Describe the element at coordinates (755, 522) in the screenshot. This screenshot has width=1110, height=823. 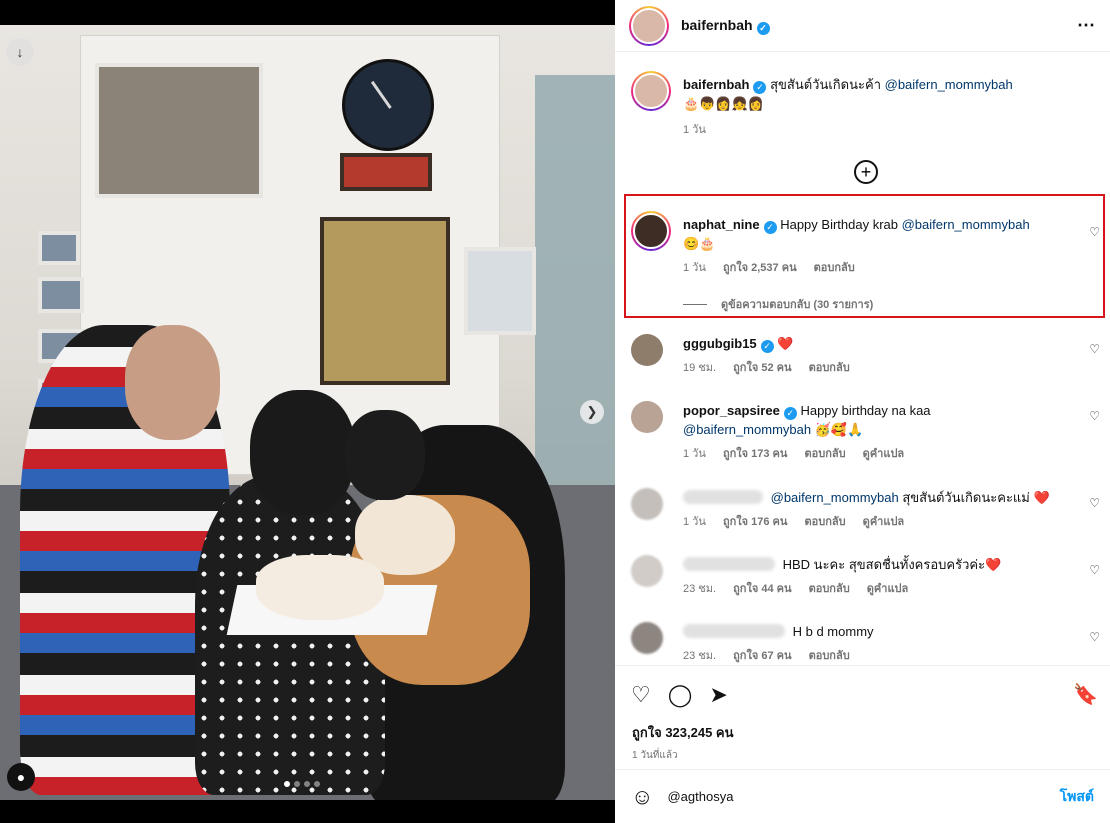
I see `comment-likes: ถูกใจ 176 คน` at that location.